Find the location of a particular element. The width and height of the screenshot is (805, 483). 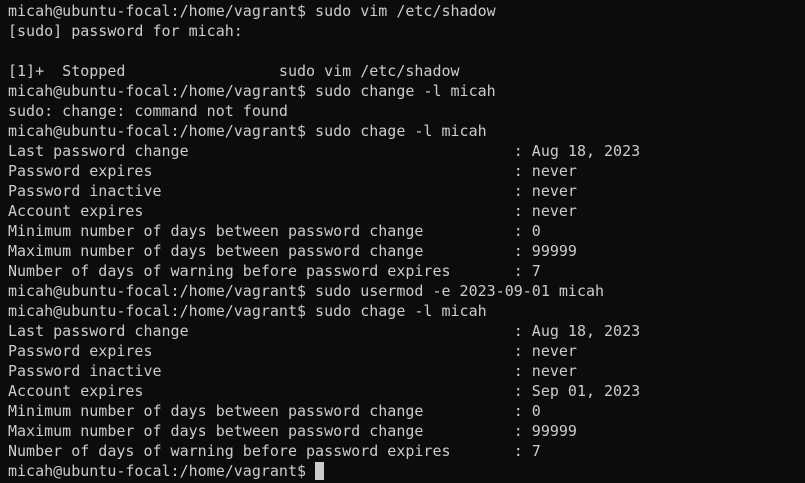

terminal-line: Account expires : Sep 01, 2023 is located at coordinates (324, 391).